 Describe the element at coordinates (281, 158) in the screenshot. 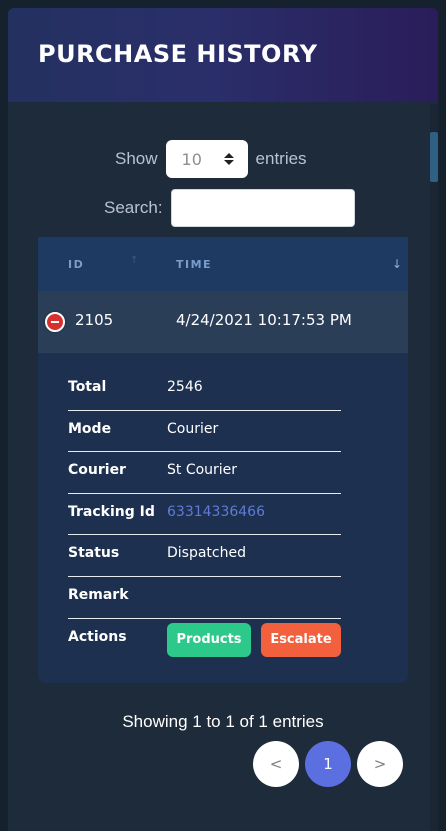

I see `entries-label: entries` at that location.